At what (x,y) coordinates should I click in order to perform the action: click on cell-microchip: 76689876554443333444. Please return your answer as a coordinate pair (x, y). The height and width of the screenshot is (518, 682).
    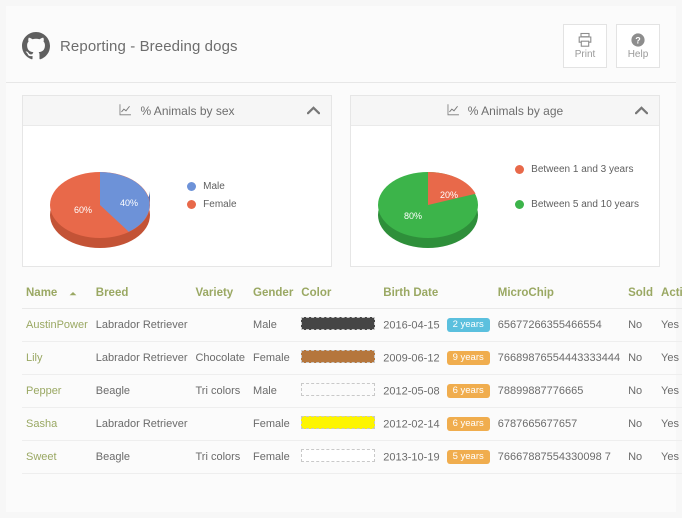
    Looking at the image, I should click on (559, 358).